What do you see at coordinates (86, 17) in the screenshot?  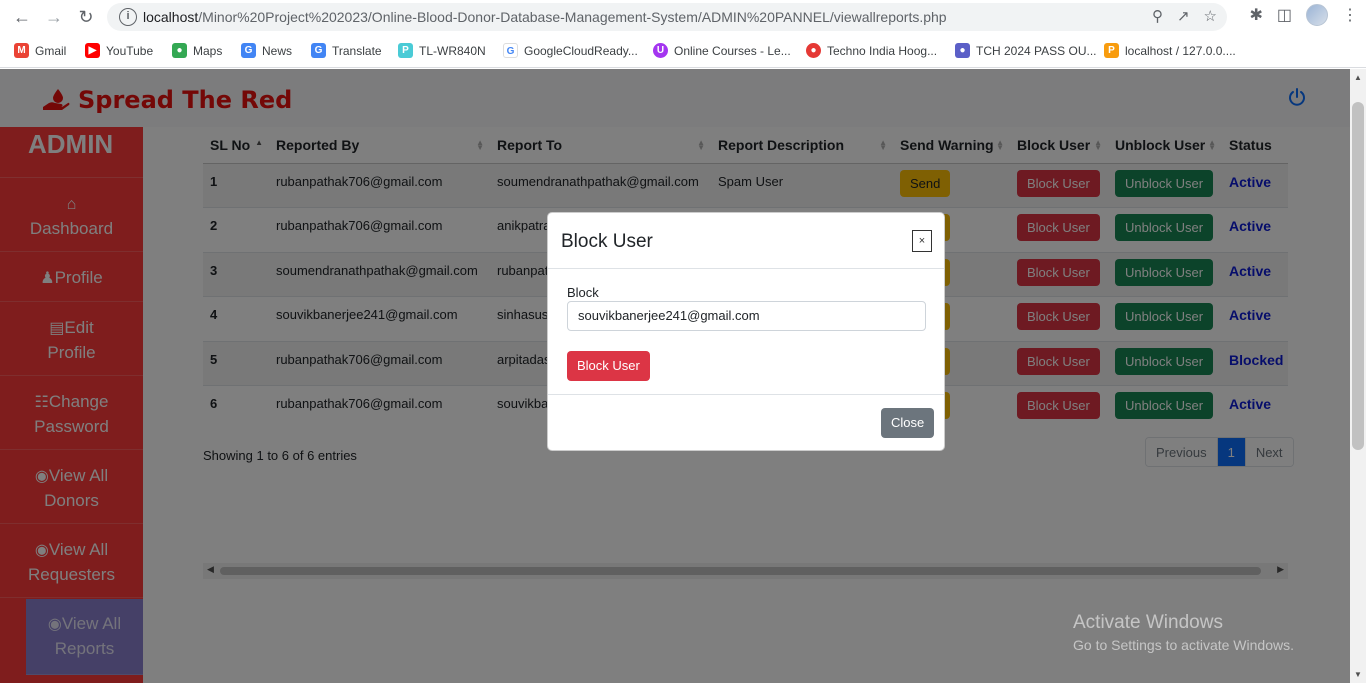 I see `reload-icon: ↻` at bounding box center [86, 17].